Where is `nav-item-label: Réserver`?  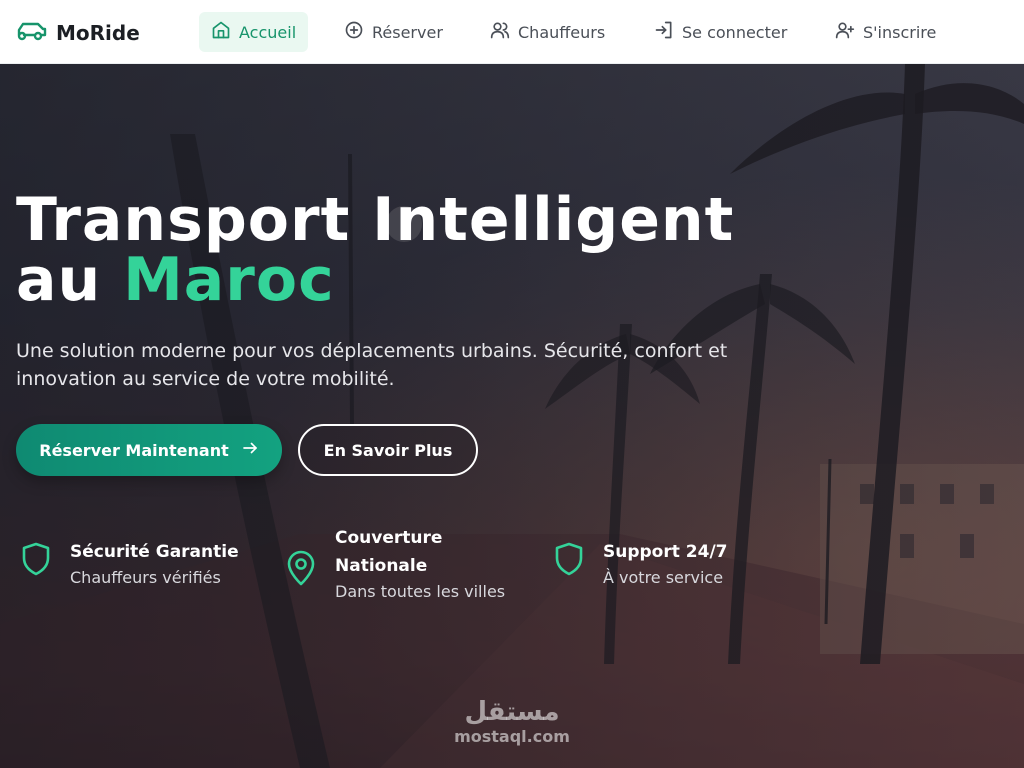
nav-item-label: Réserver is located at coordinates (407, 32).